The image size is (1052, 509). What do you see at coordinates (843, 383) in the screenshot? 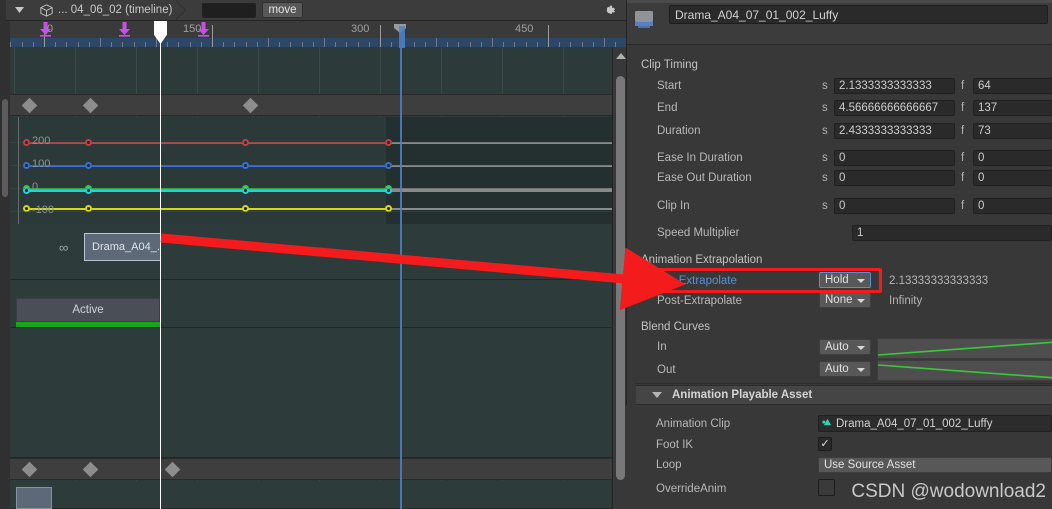
I see `section-divider` at bounding box center [843, 383].